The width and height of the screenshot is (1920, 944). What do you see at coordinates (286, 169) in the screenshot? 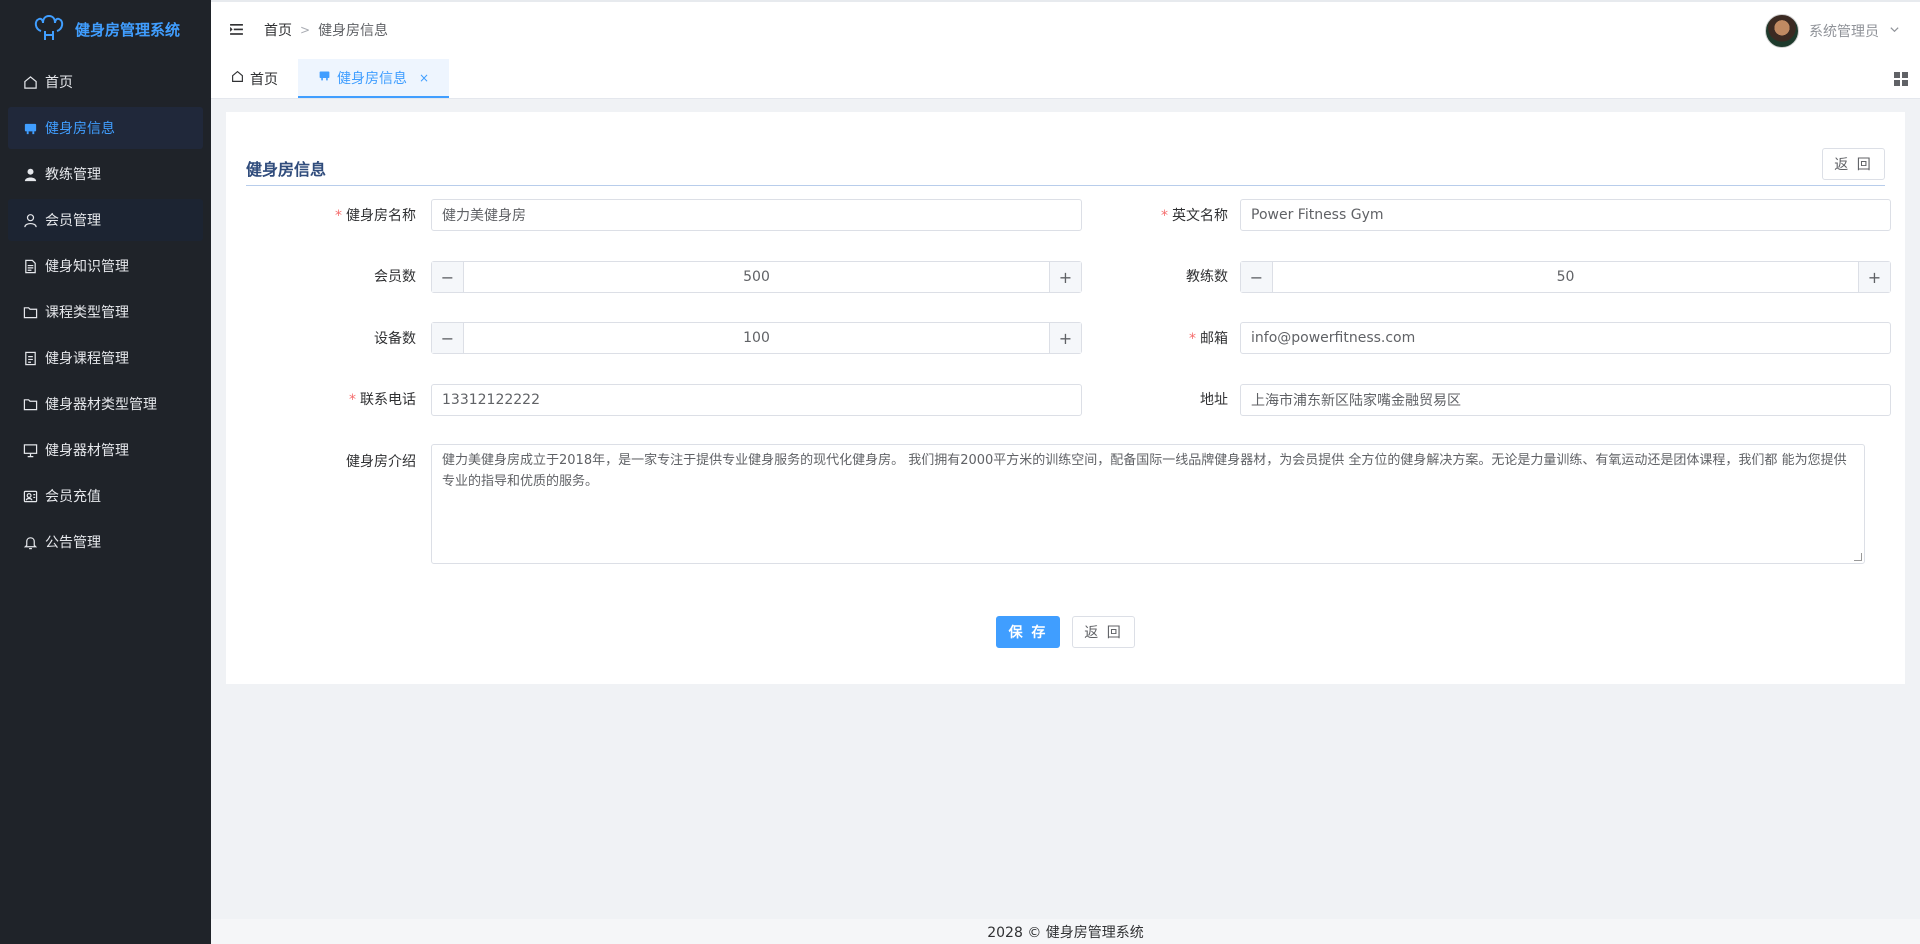
I see `page-title: 健身房信息` at bounding box center [286, 169].